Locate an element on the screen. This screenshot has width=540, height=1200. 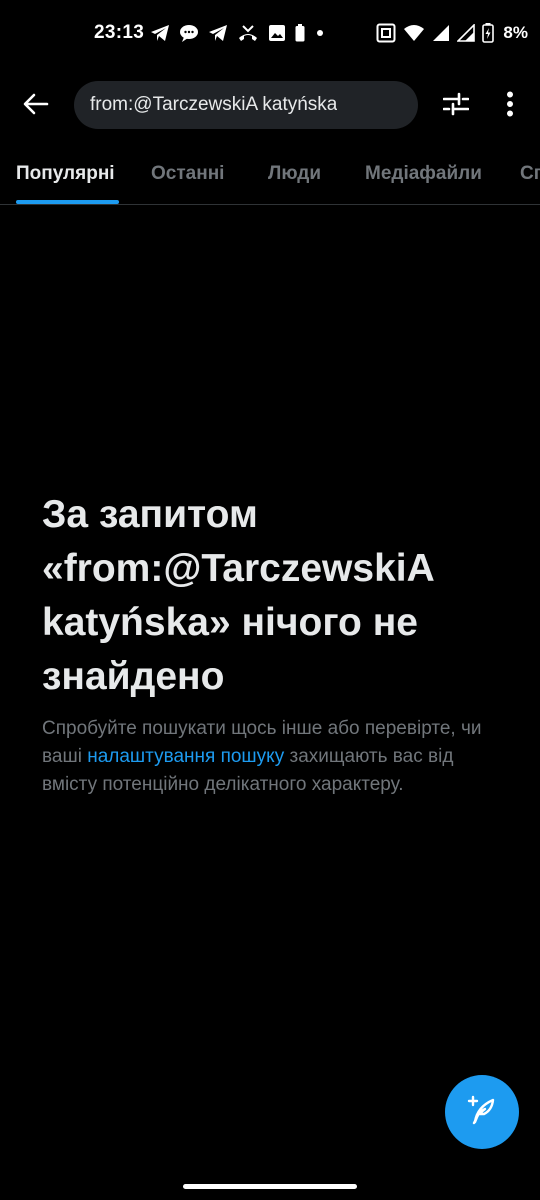
system-icons: 8% is located at coordinates (452, 33).